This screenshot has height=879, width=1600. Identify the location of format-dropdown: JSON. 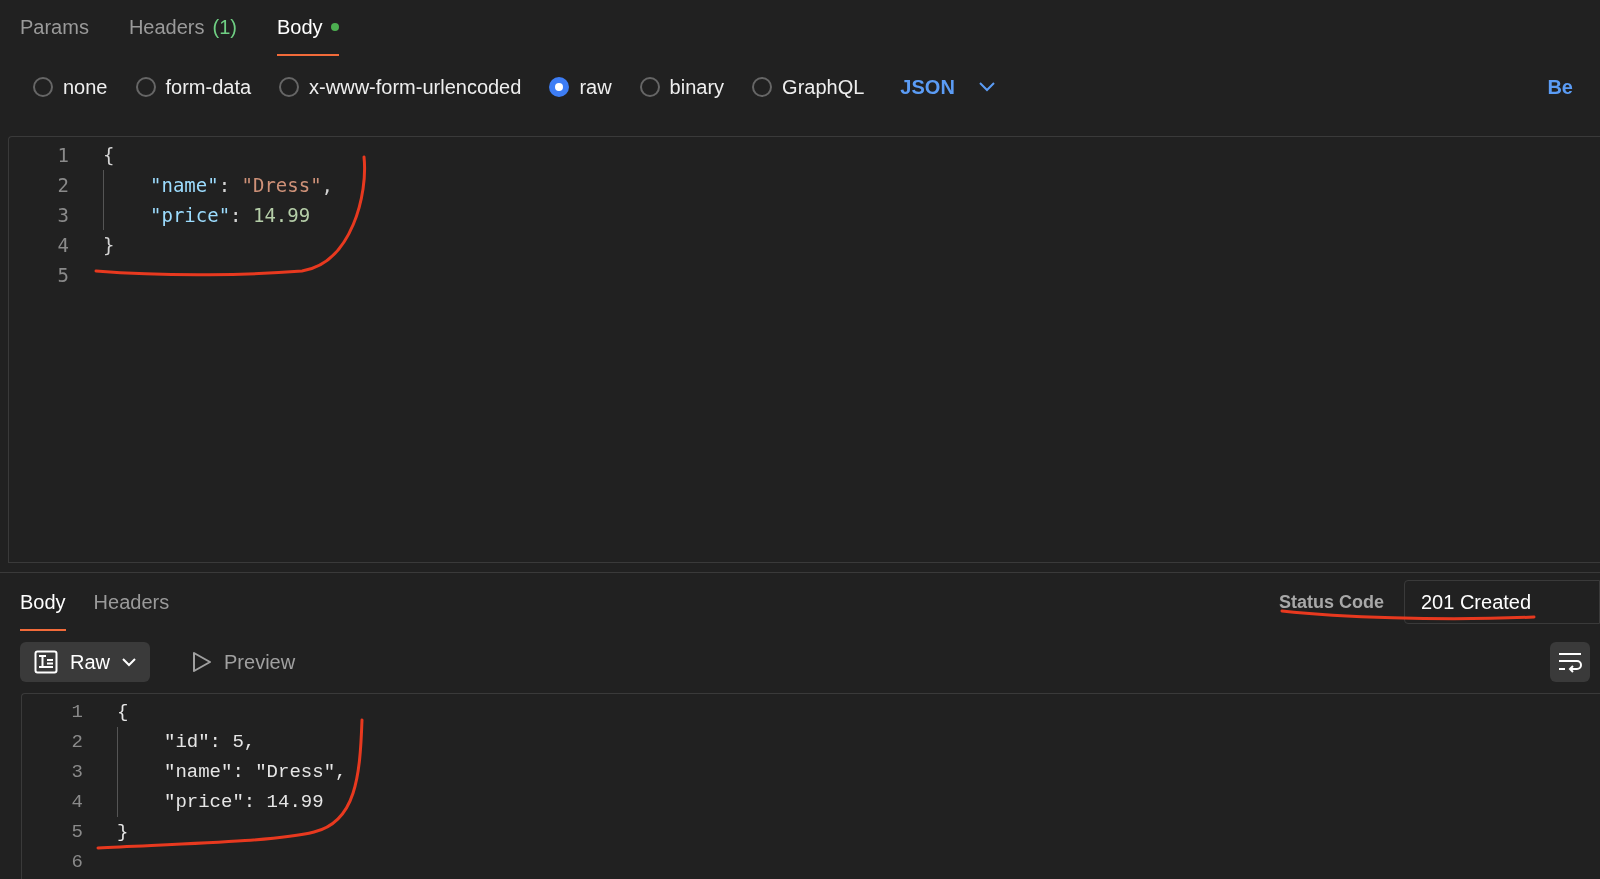
(947, 87).